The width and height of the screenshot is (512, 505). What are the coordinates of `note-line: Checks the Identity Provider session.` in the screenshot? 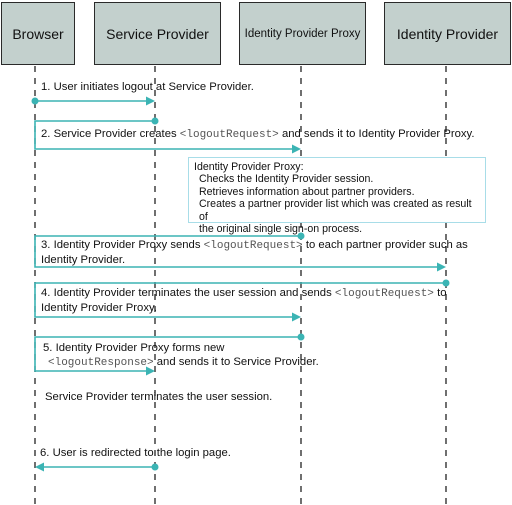 It's located at (286, 179).